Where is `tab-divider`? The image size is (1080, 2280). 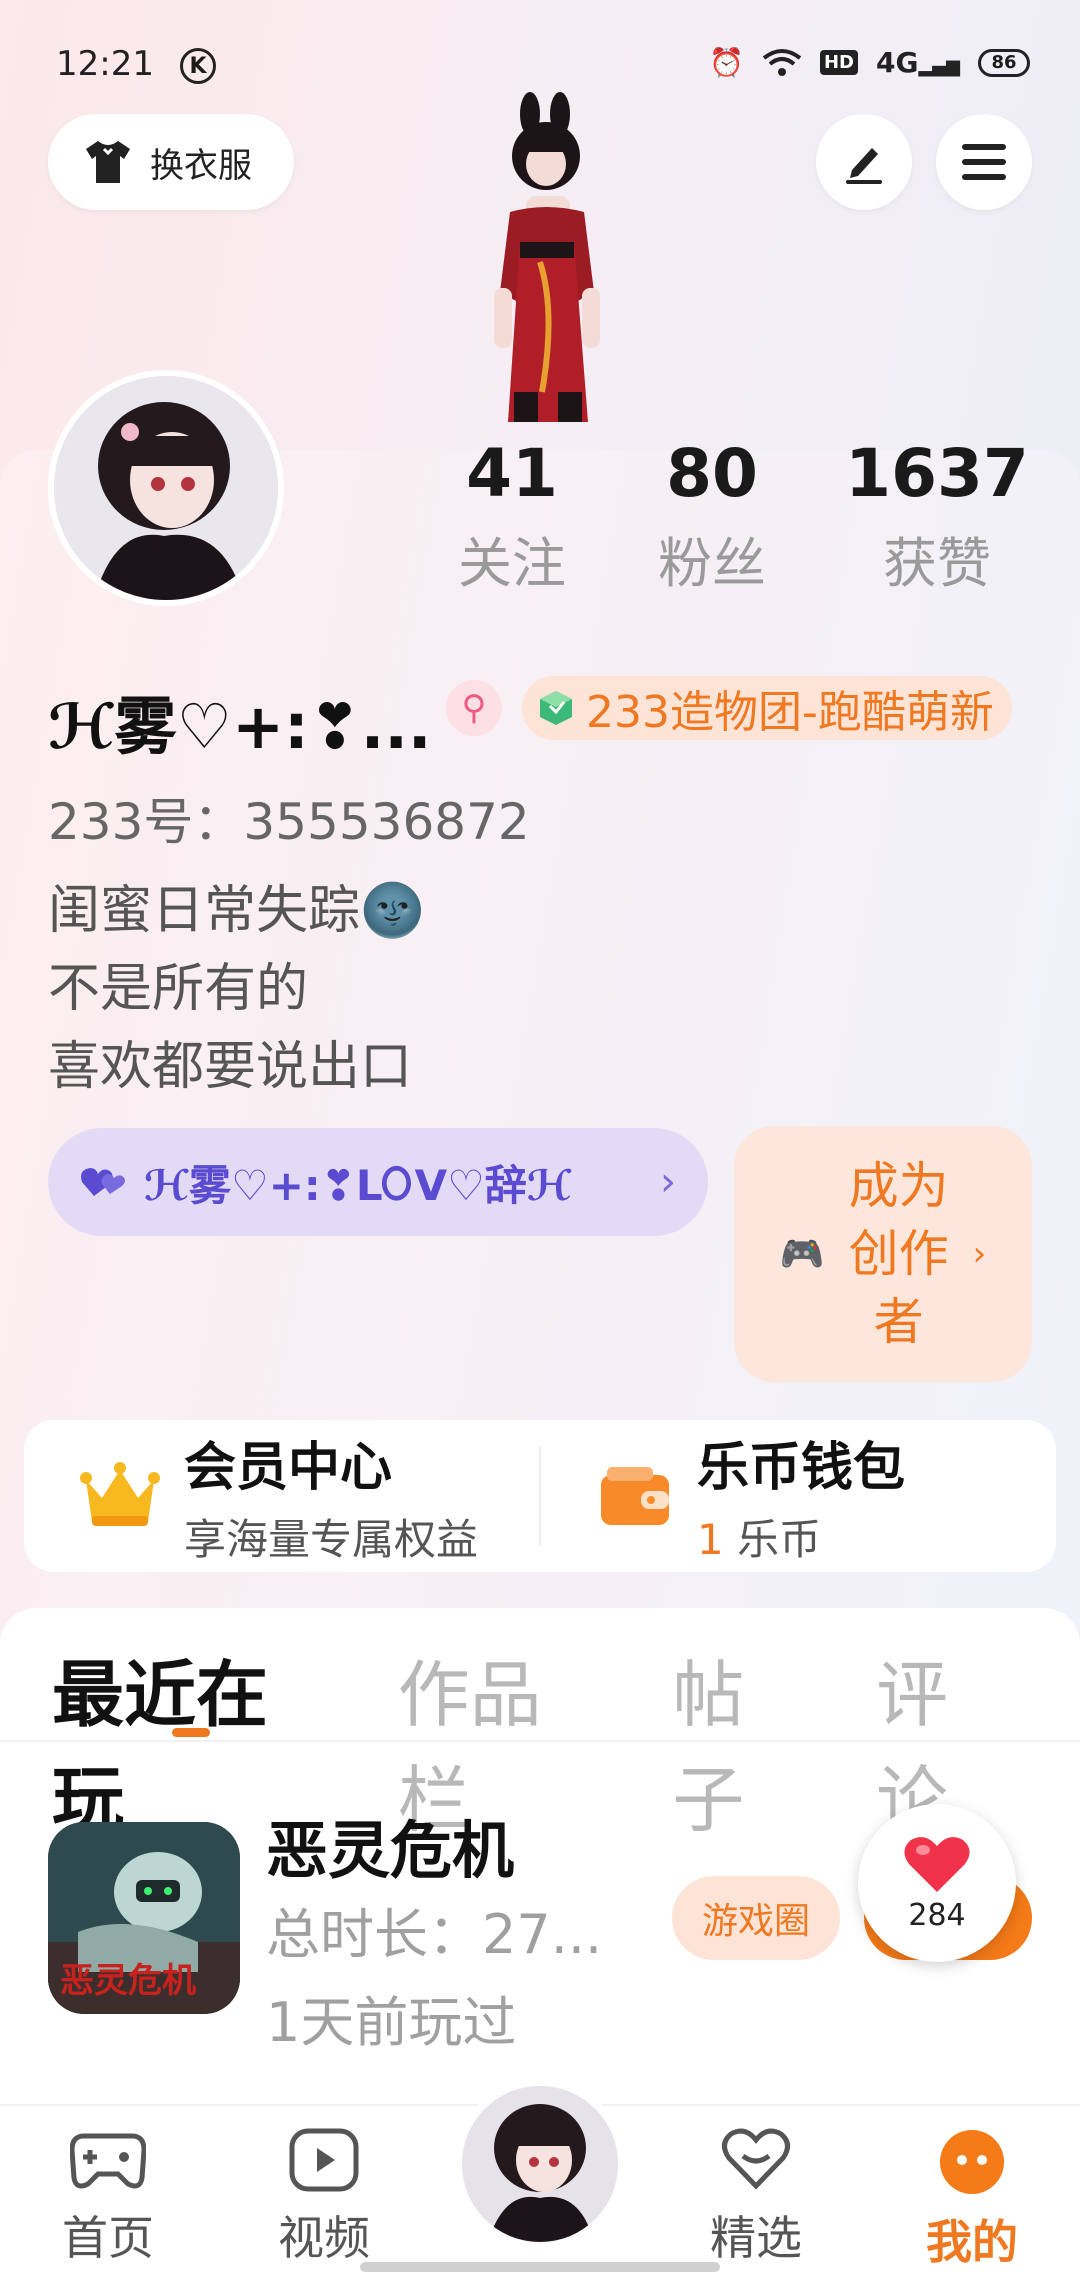
tab-divider is located at coordinates (540, 1741).